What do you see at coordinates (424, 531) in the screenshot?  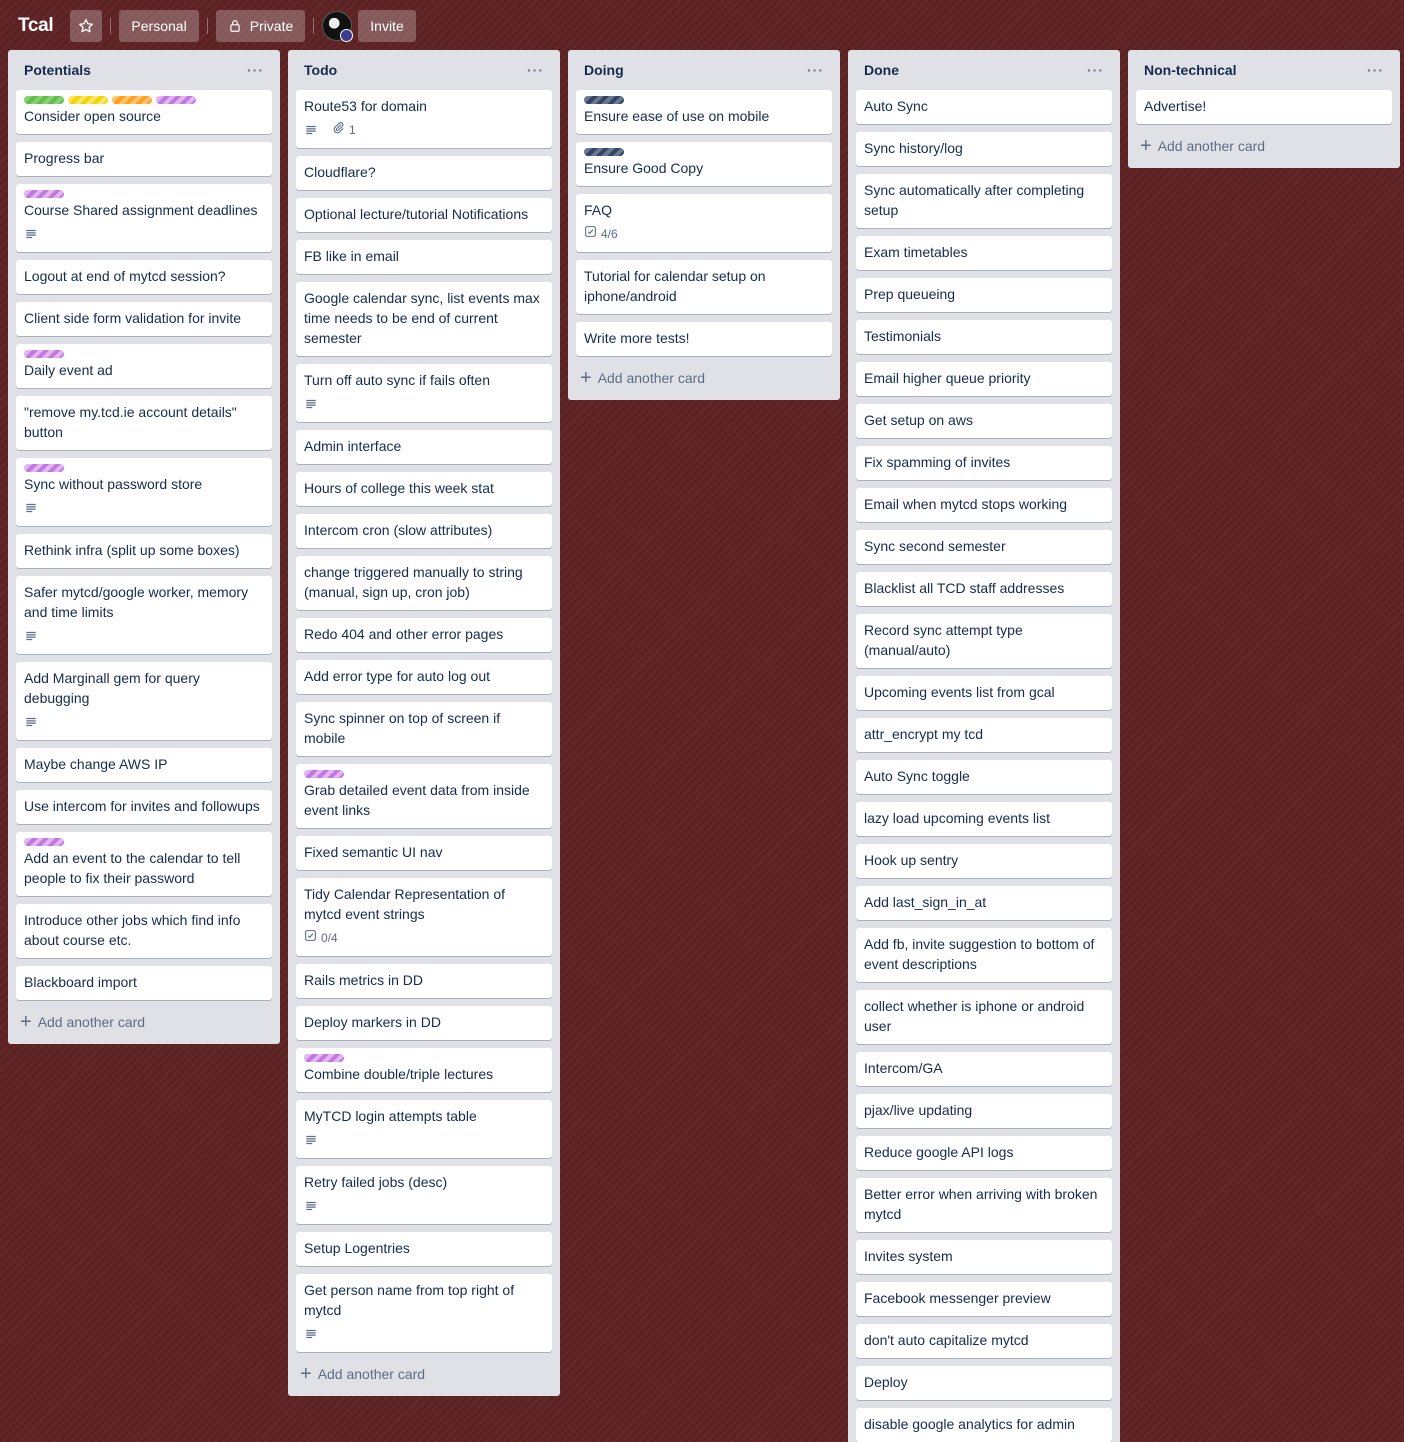 I see `card: Intercom cron (slow attributes)` at bounding box center [424, 531].